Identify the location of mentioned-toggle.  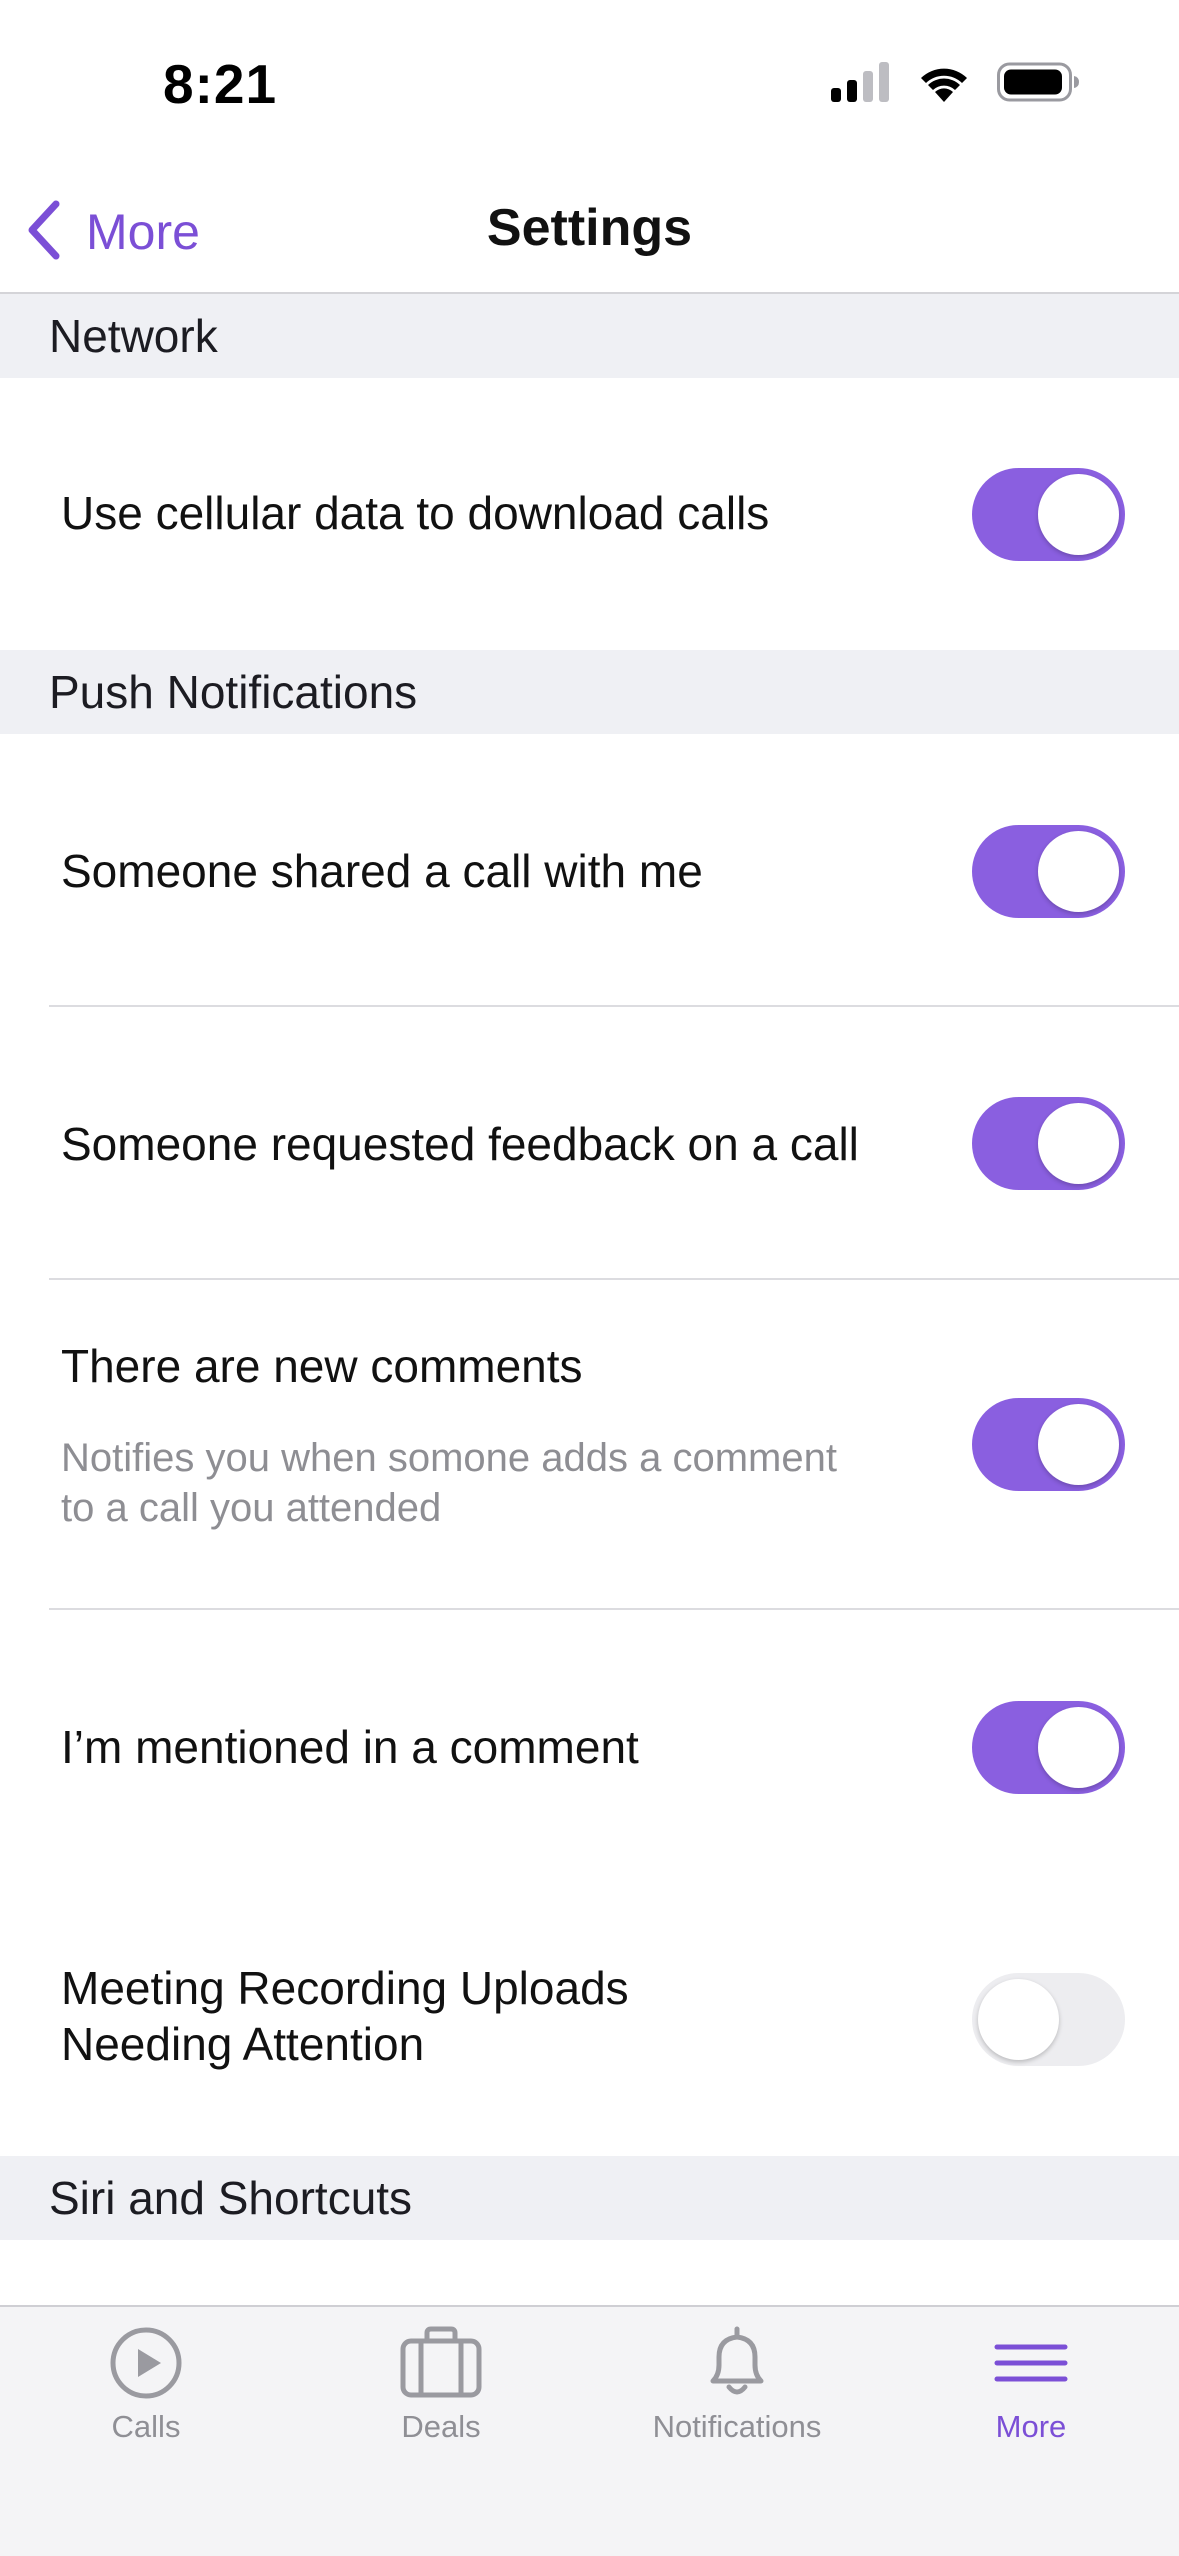
(1048, 1747).